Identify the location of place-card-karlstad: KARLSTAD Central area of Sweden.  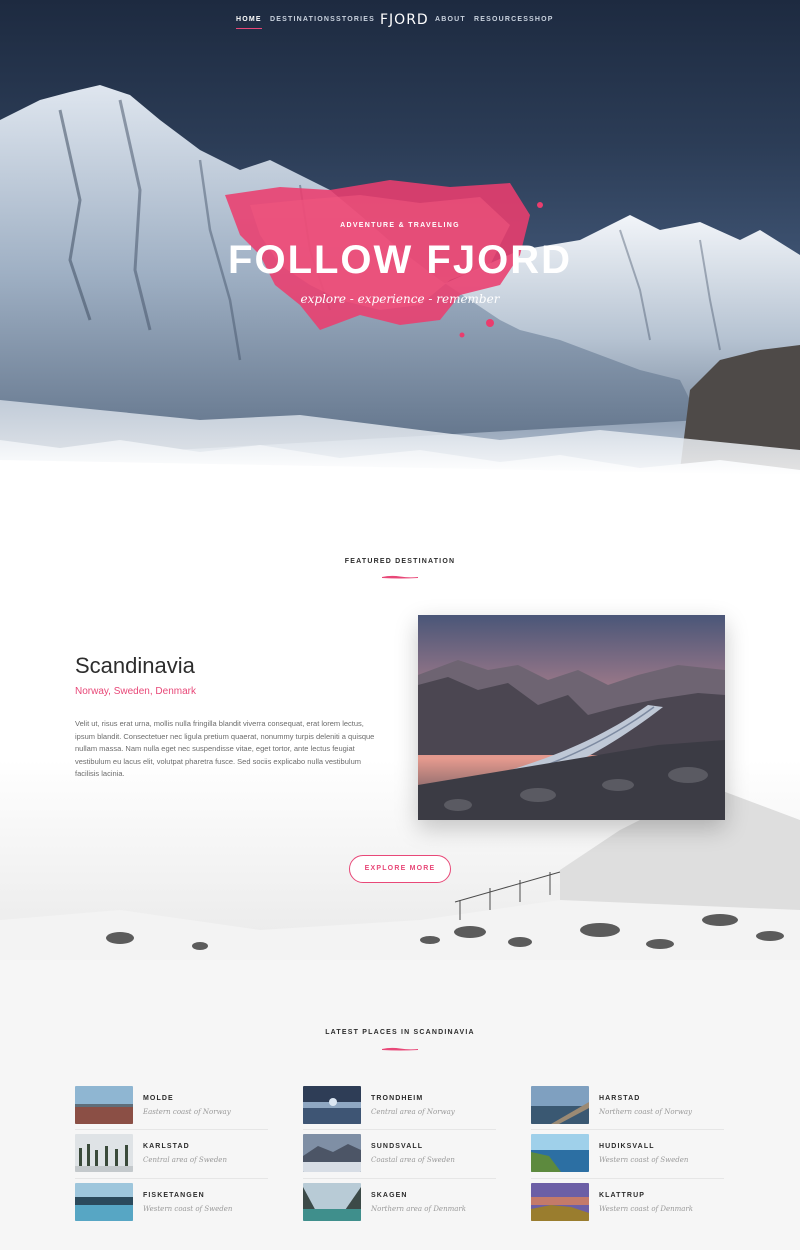
(172, 1154).